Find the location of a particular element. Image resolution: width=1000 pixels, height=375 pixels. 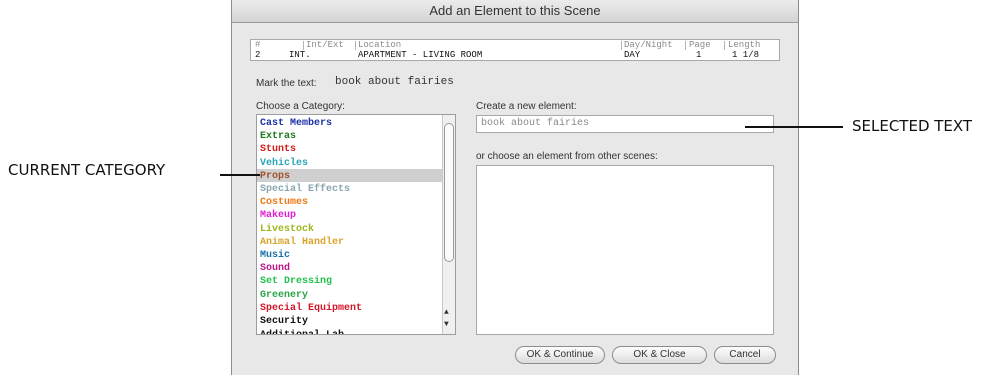

dialog-title: Add an Element to this Scene is located at coordinates (515, 11).